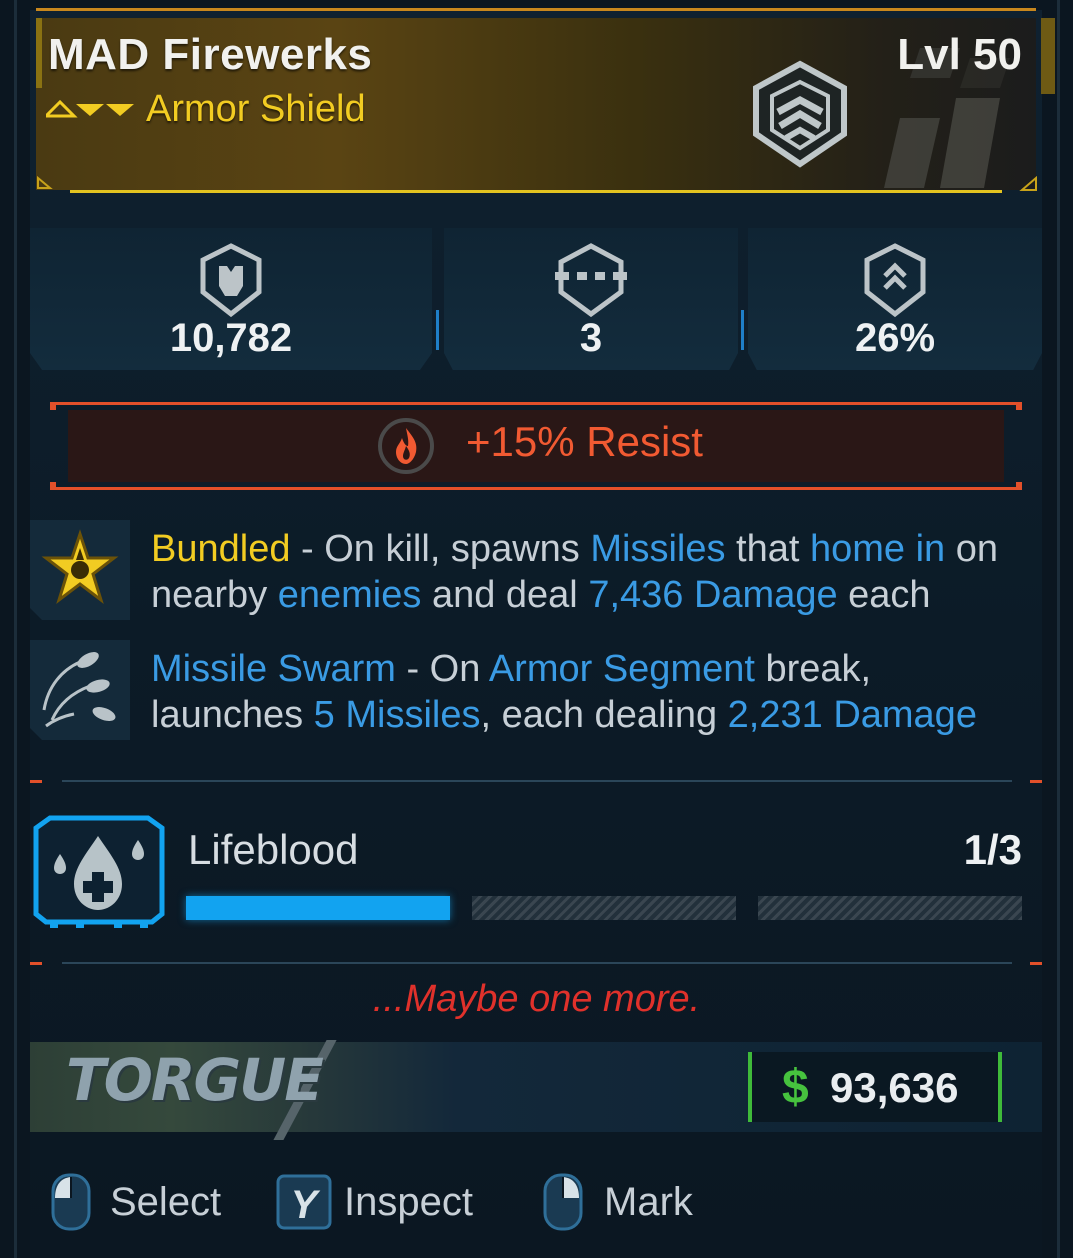  I want to click on header-accent-left, so click(39, 53).